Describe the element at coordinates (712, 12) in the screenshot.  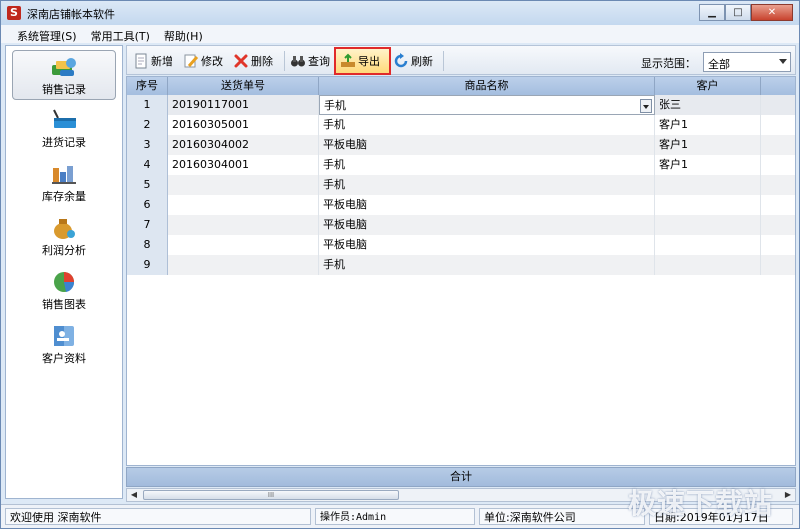
I see `minimize-button: ▁` at that location.